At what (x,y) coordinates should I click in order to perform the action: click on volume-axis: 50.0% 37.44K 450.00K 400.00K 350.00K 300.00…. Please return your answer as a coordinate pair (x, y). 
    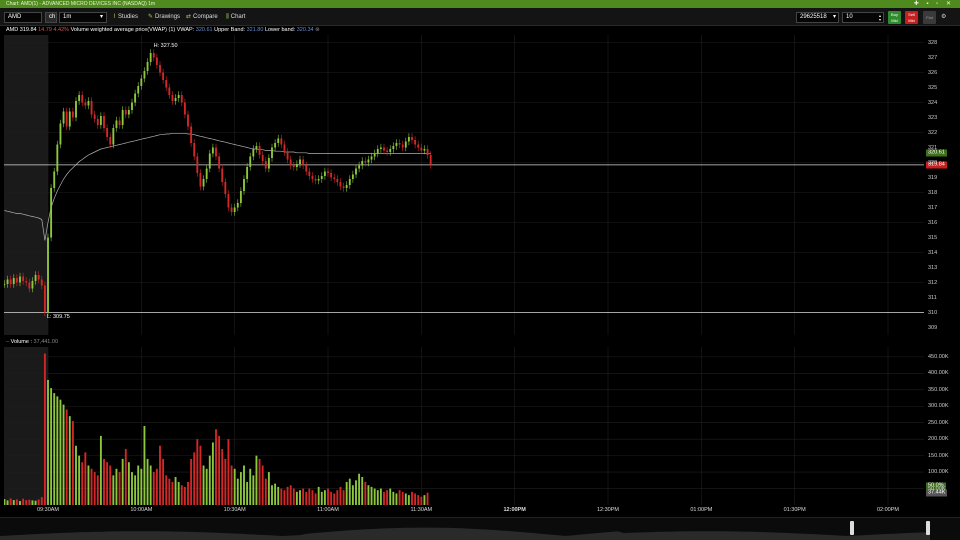
    Looking at the image, I should click on (942, 426).